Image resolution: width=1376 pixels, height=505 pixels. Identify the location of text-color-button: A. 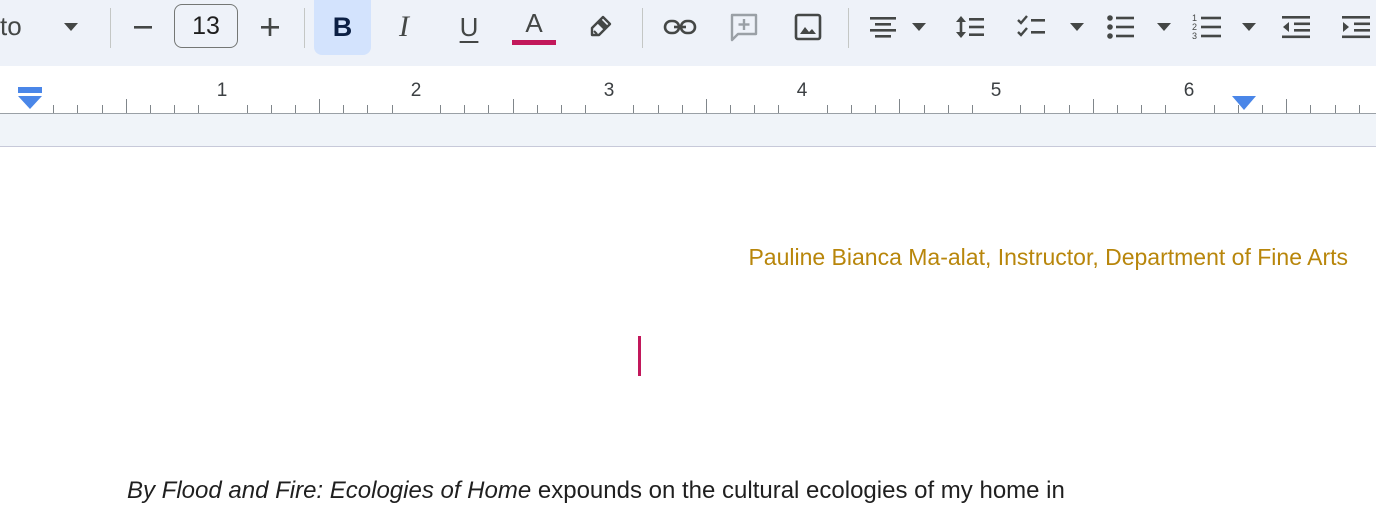
(534, 27).